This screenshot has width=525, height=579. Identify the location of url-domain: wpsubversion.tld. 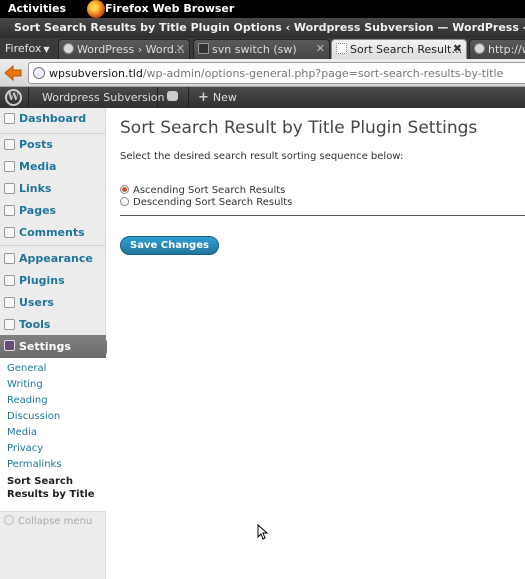
(96, 73).